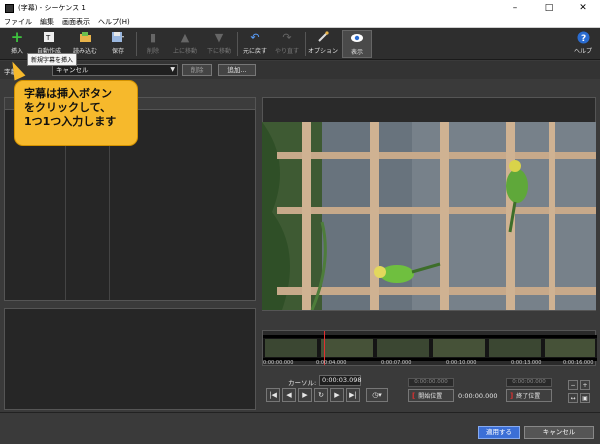 The image size is (600, 444). I want to click on help-icon: ?, so click(583, 37).